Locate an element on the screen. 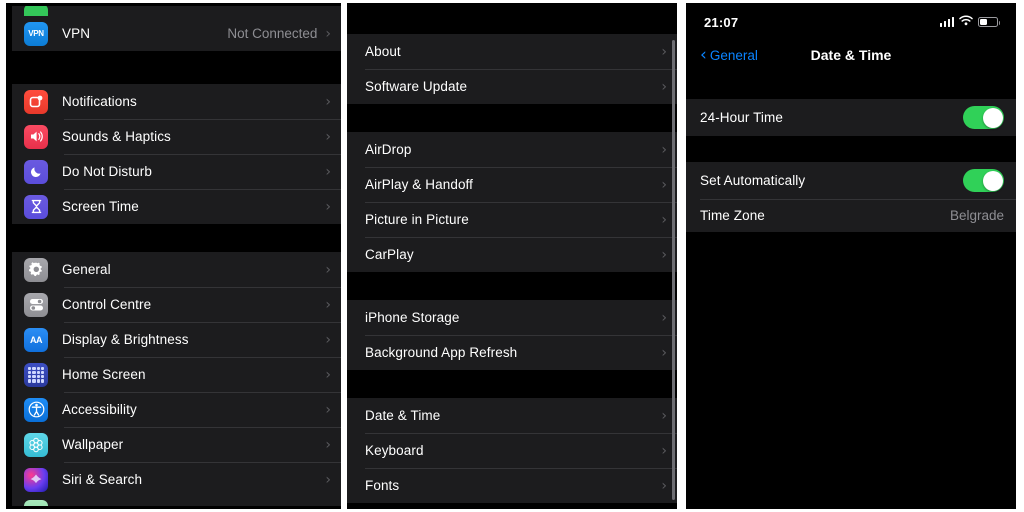 The width and height of the screenshot is (1024, 512). right-margin is located at coordinates (1020, 256).